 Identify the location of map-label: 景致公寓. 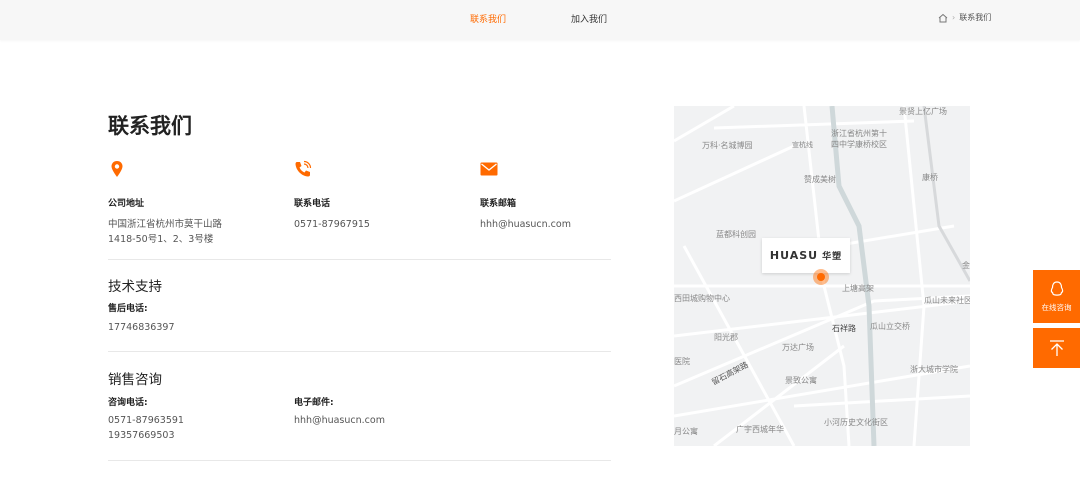
(801, 380).